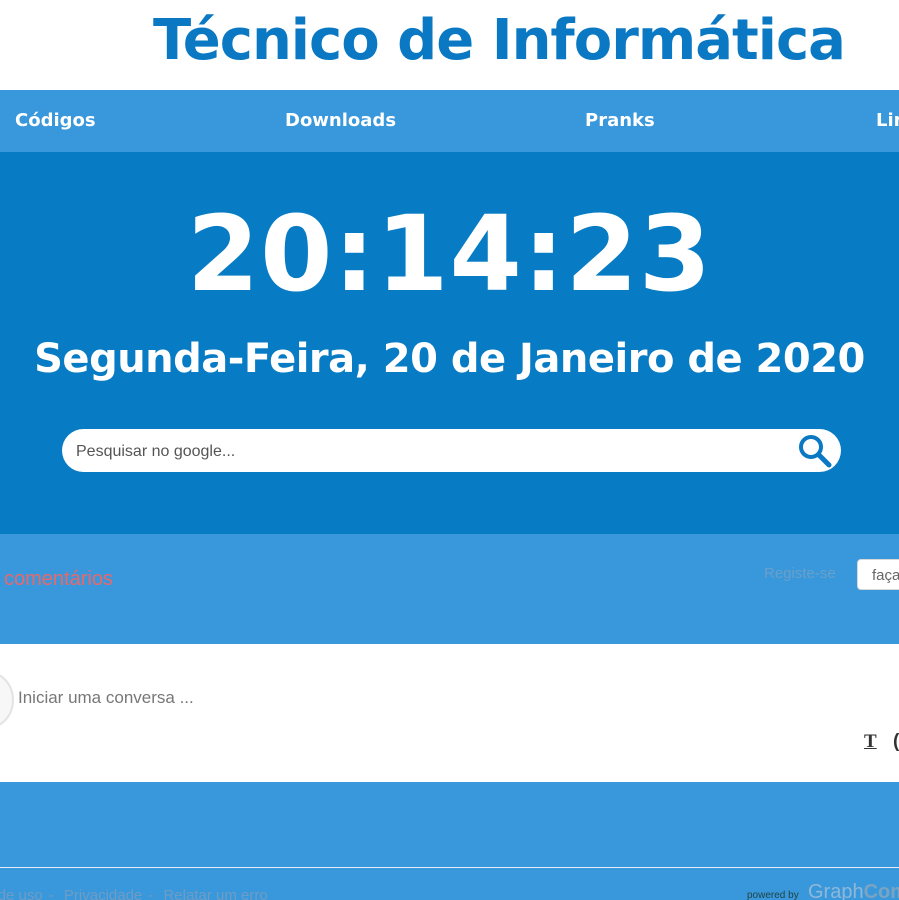 The image size is (899, 900). What do you see at coordinates (449, 121) in the screenshot?
I see `main-nav: Códigos Downloads Pranks Lin` at bounding box center [449, 121].